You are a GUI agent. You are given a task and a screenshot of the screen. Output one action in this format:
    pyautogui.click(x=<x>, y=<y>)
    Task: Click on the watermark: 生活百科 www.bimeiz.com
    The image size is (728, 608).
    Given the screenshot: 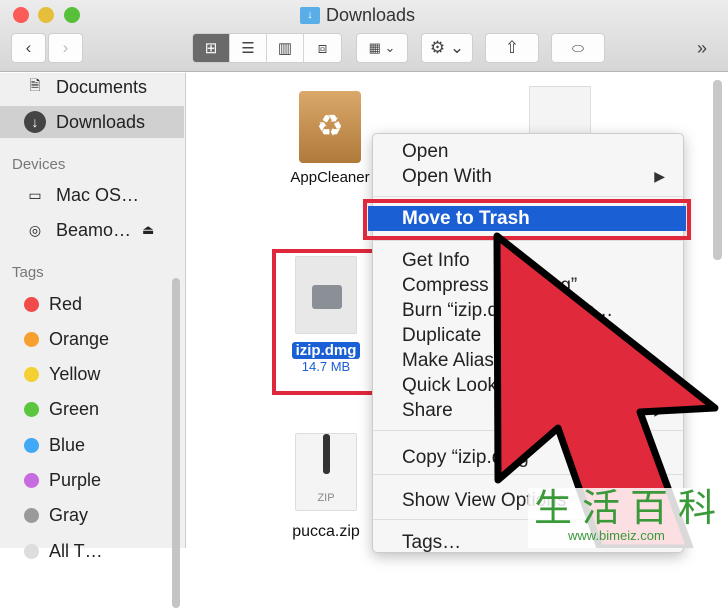 What is the action you would take?
    pyautogui.click(x=628, y=518)
    